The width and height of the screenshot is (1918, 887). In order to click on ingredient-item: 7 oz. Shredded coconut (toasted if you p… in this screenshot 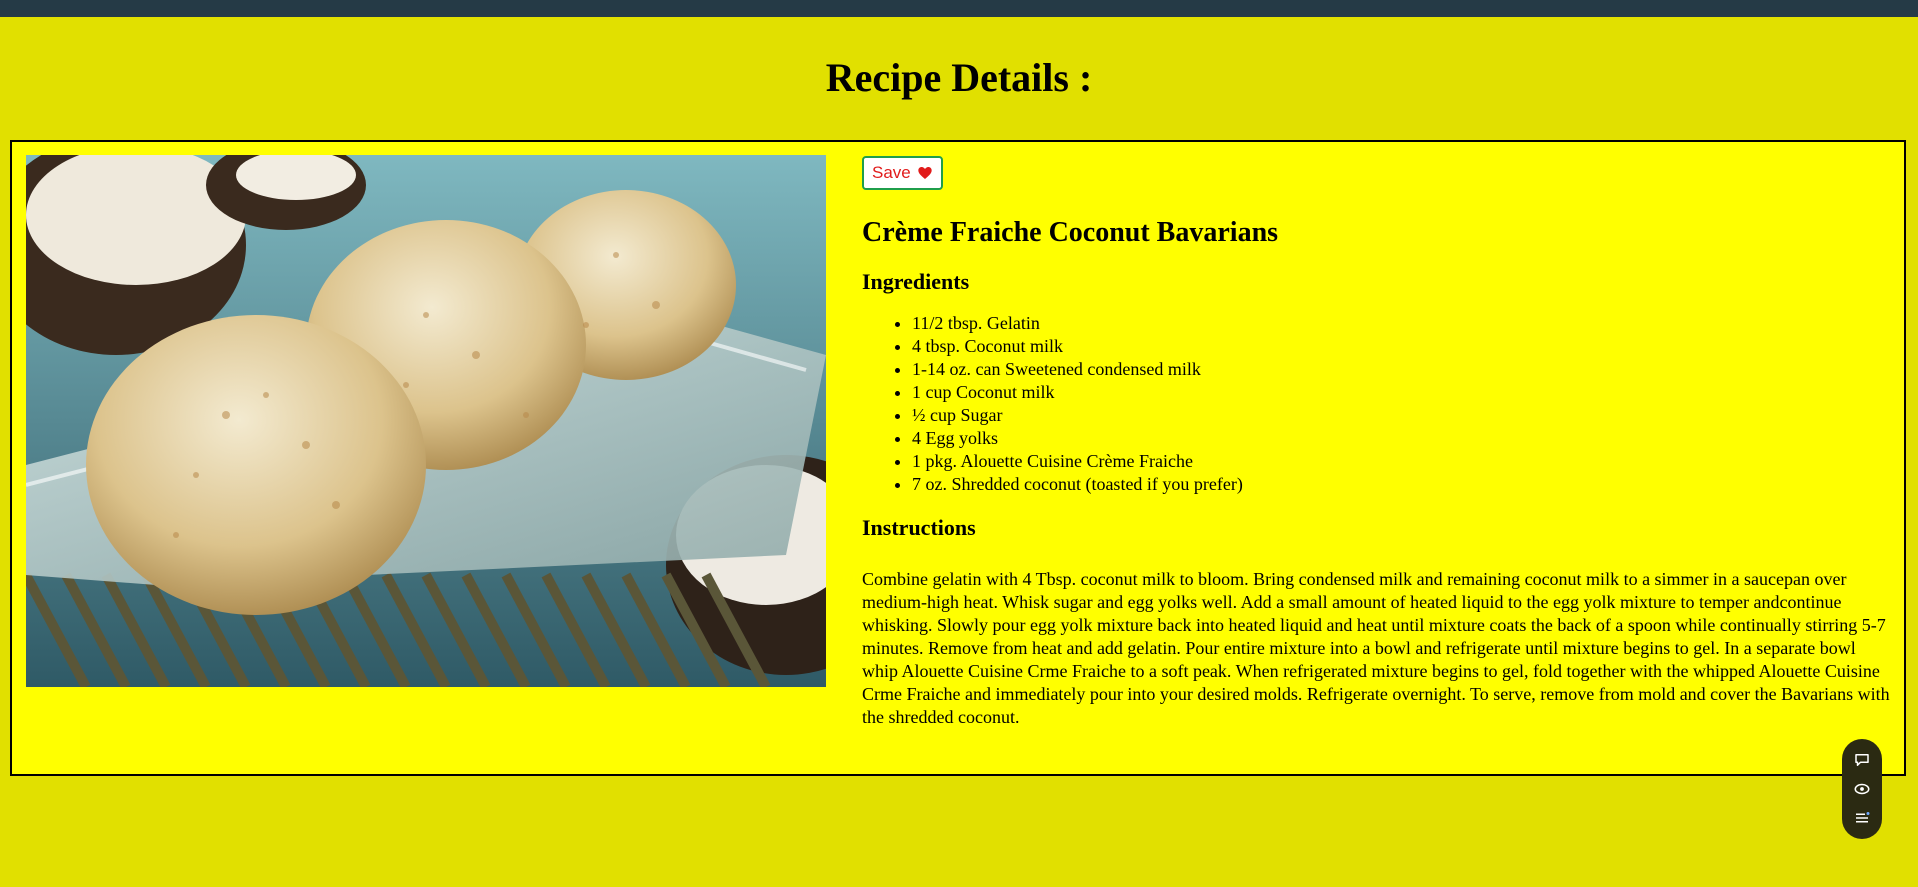, I will do `click(1407, 484)`.